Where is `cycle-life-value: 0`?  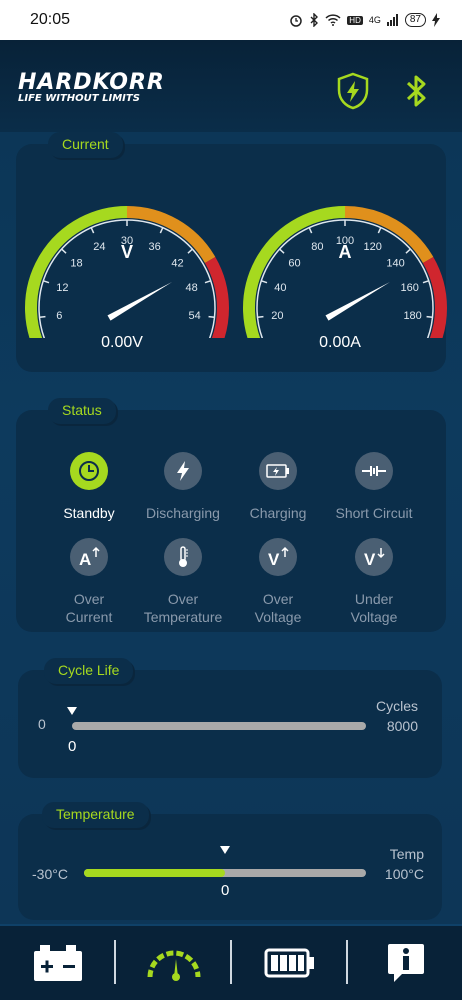
cycle-life-value: 0 is located at coordinates (72, 746).